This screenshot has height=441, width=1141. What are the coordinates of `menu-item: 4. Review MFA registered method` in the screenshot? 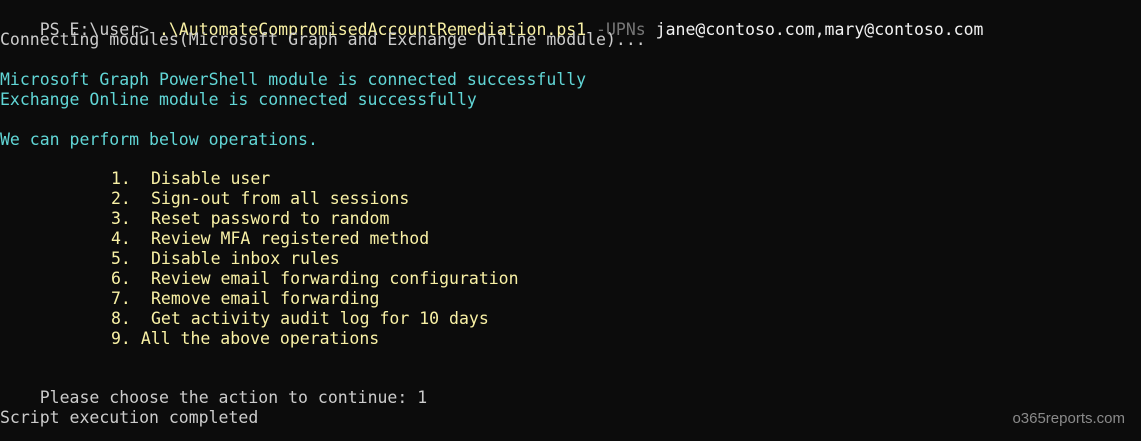 It's located at (270, 239).